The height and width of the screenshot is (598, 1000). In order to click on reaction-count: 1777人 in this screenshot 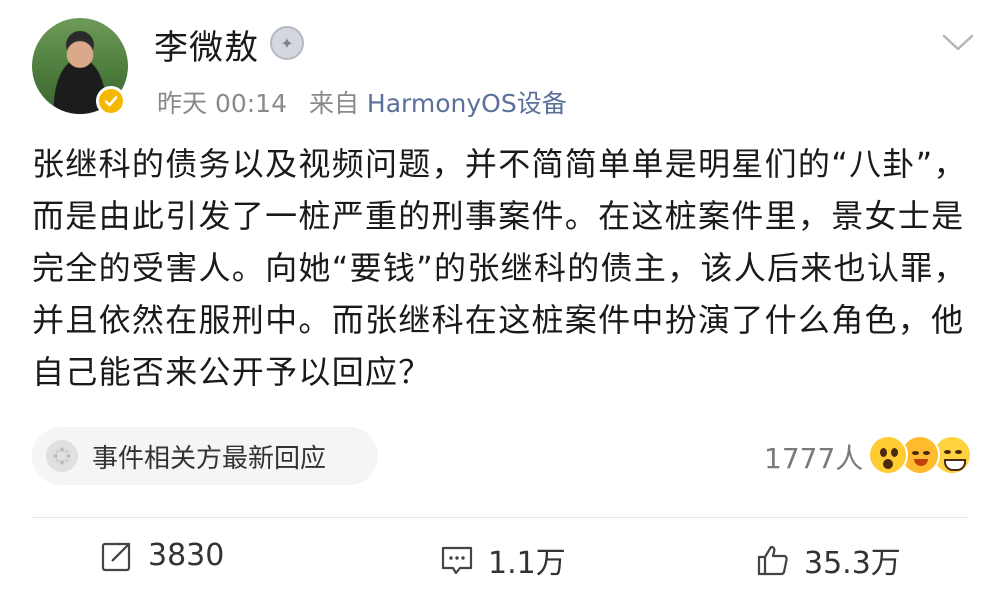, I will do `click(813, 457)`.